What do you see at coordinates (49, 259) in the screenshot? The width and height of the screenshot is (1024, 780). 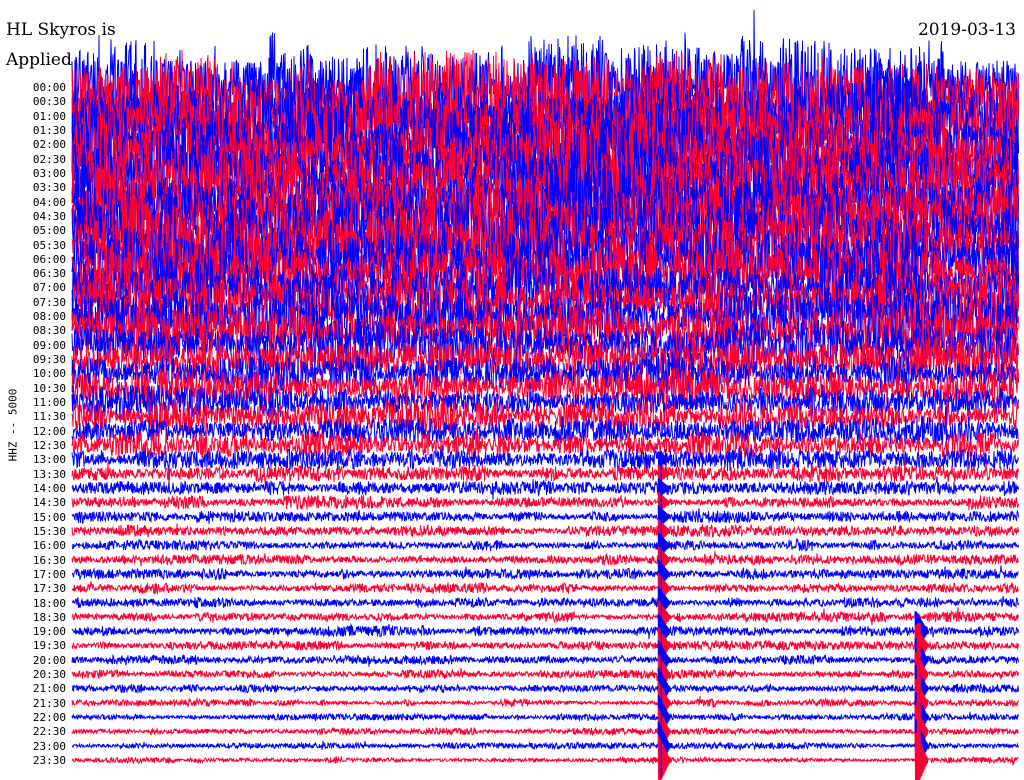 I see `time-tick-label: 06:00` at bounding box center [49, 259].